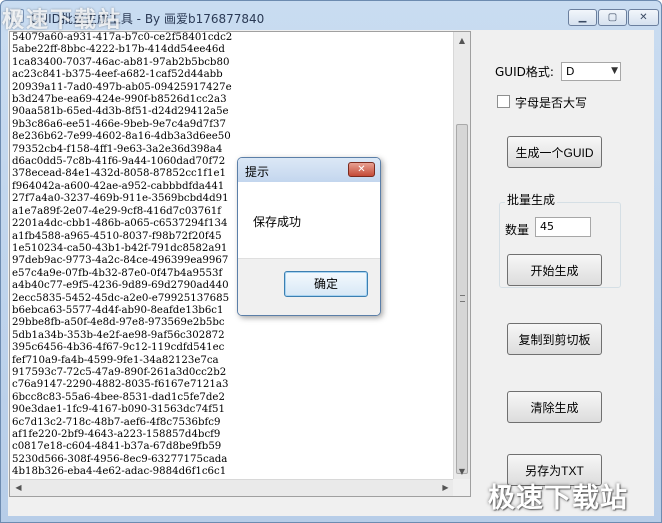 The image size is (662, 523). What do you see at coordinates (570, 71) in the screenshot?
I see `guid-format-value: D` at bounding box center [570, 71].